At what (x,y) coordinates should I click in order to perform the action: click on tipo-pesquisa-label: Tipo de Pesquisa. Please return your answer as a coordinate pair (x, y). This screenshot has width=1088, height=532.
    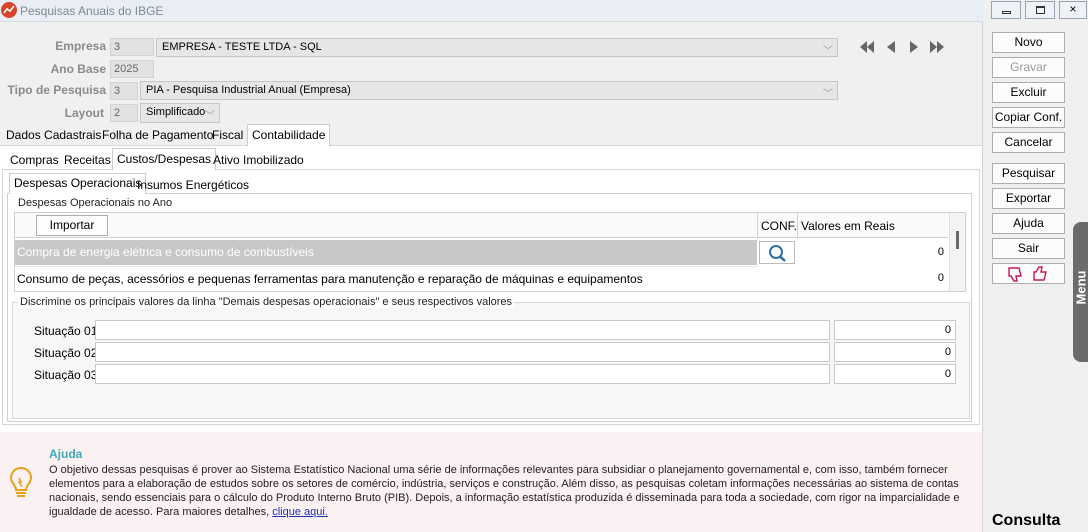
    Looking at the image, I should click on (56, 90).